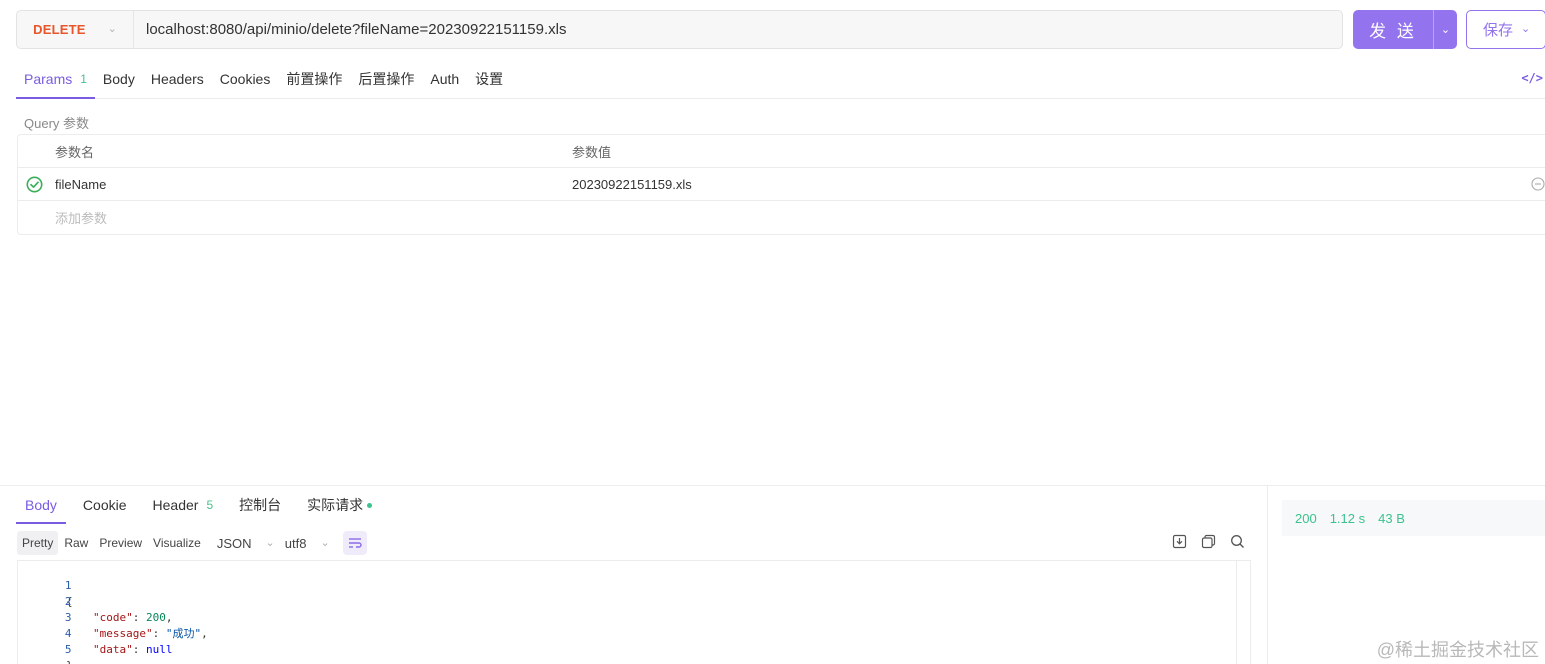  I want to click on json-value: null, so click(159, 649).